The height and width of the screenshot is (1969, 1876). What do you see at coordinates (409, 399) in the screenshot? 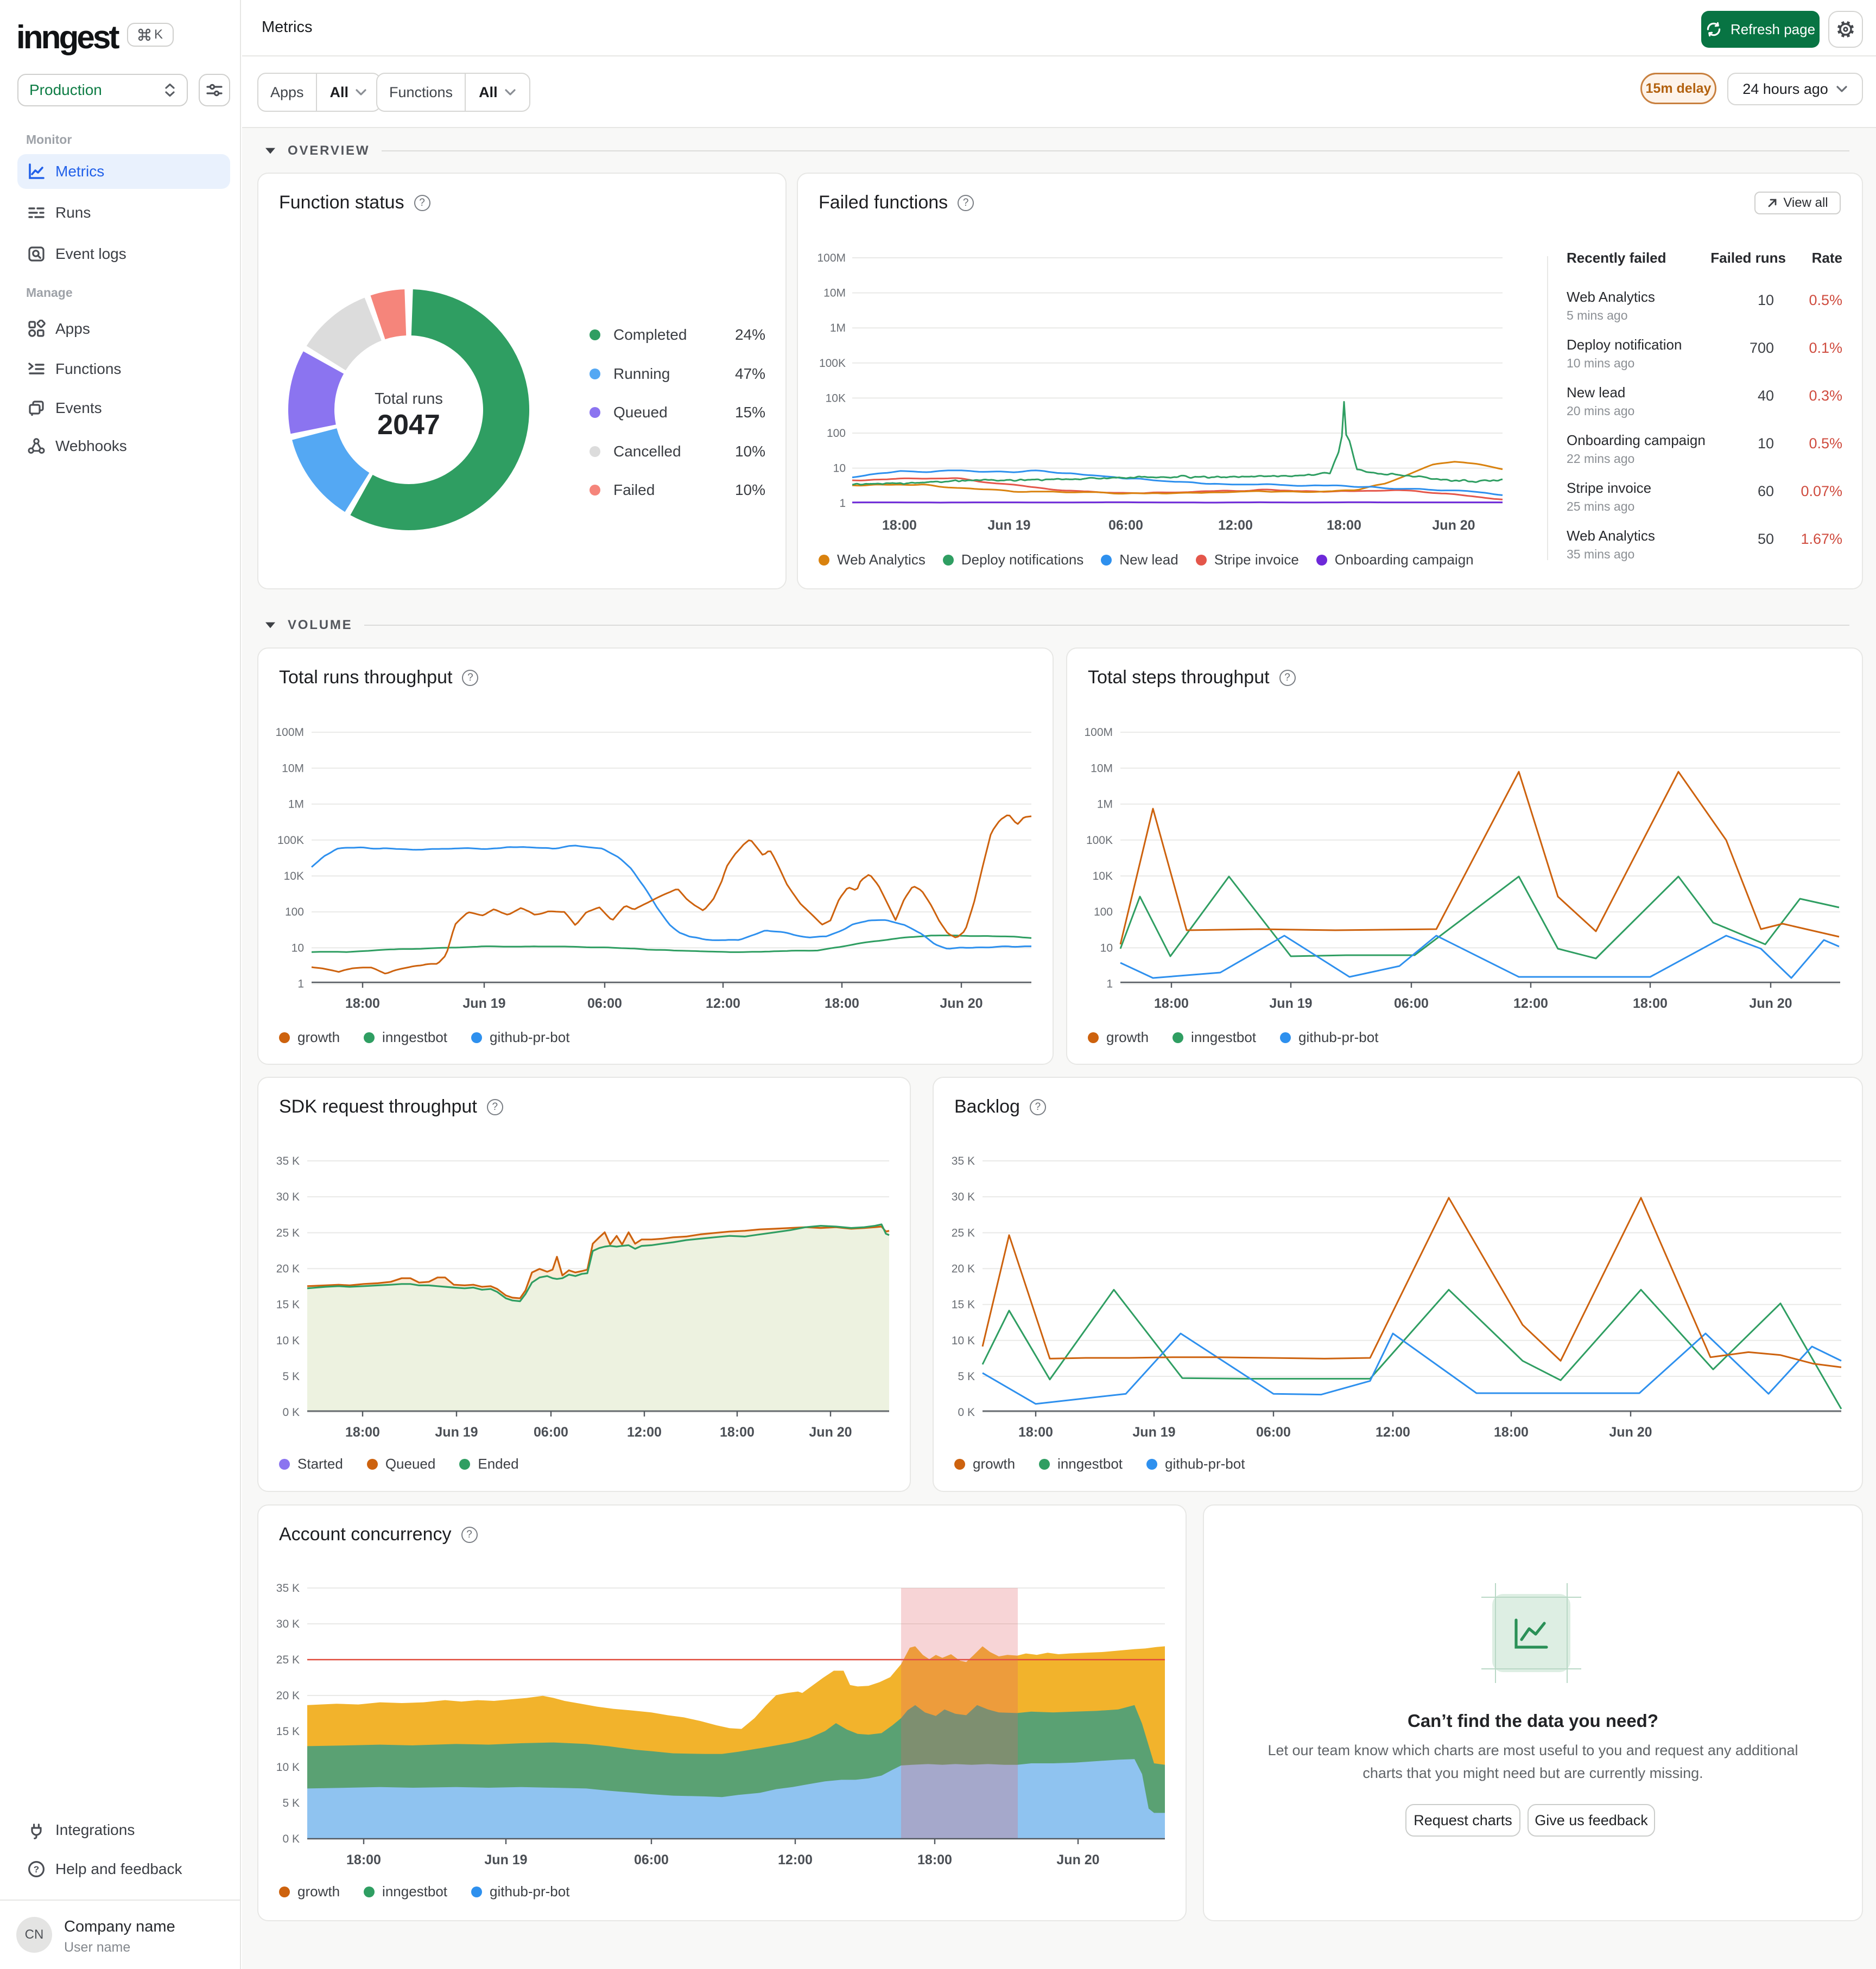
I see `svg-text: Total runs` at bounding box center [409, 399].